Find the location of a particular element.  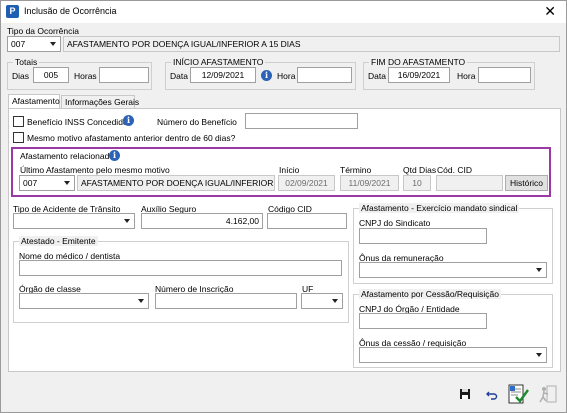

tab-informacoes-gerais: Informações Gerais is located at coordinates (100, 102).